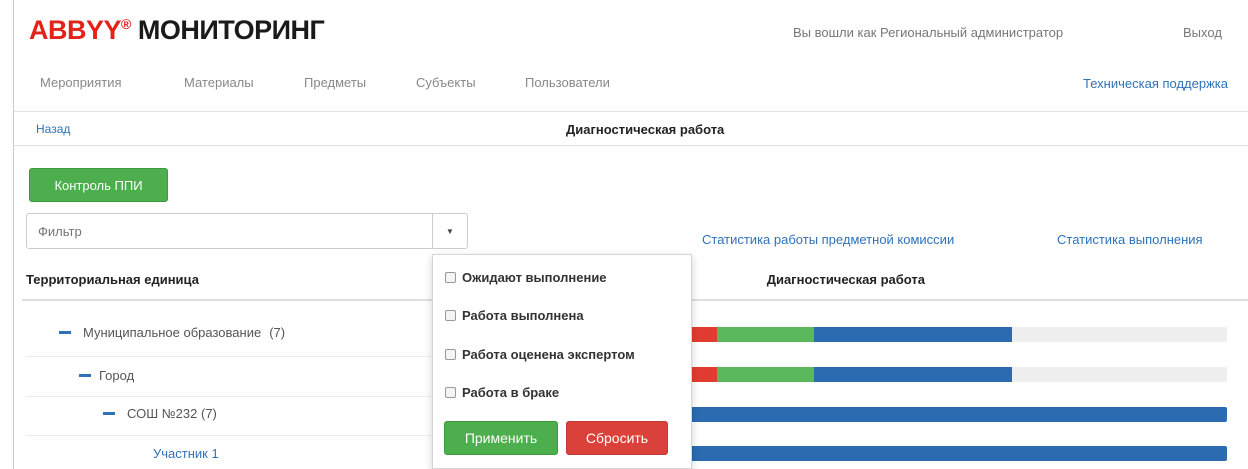 The width and height of the screenshot is (1248, 469). What do you see at coordinates (523, 315) in the screenshot?
I see `option-label: Работа выполнена` at bounding box center [523, 315].